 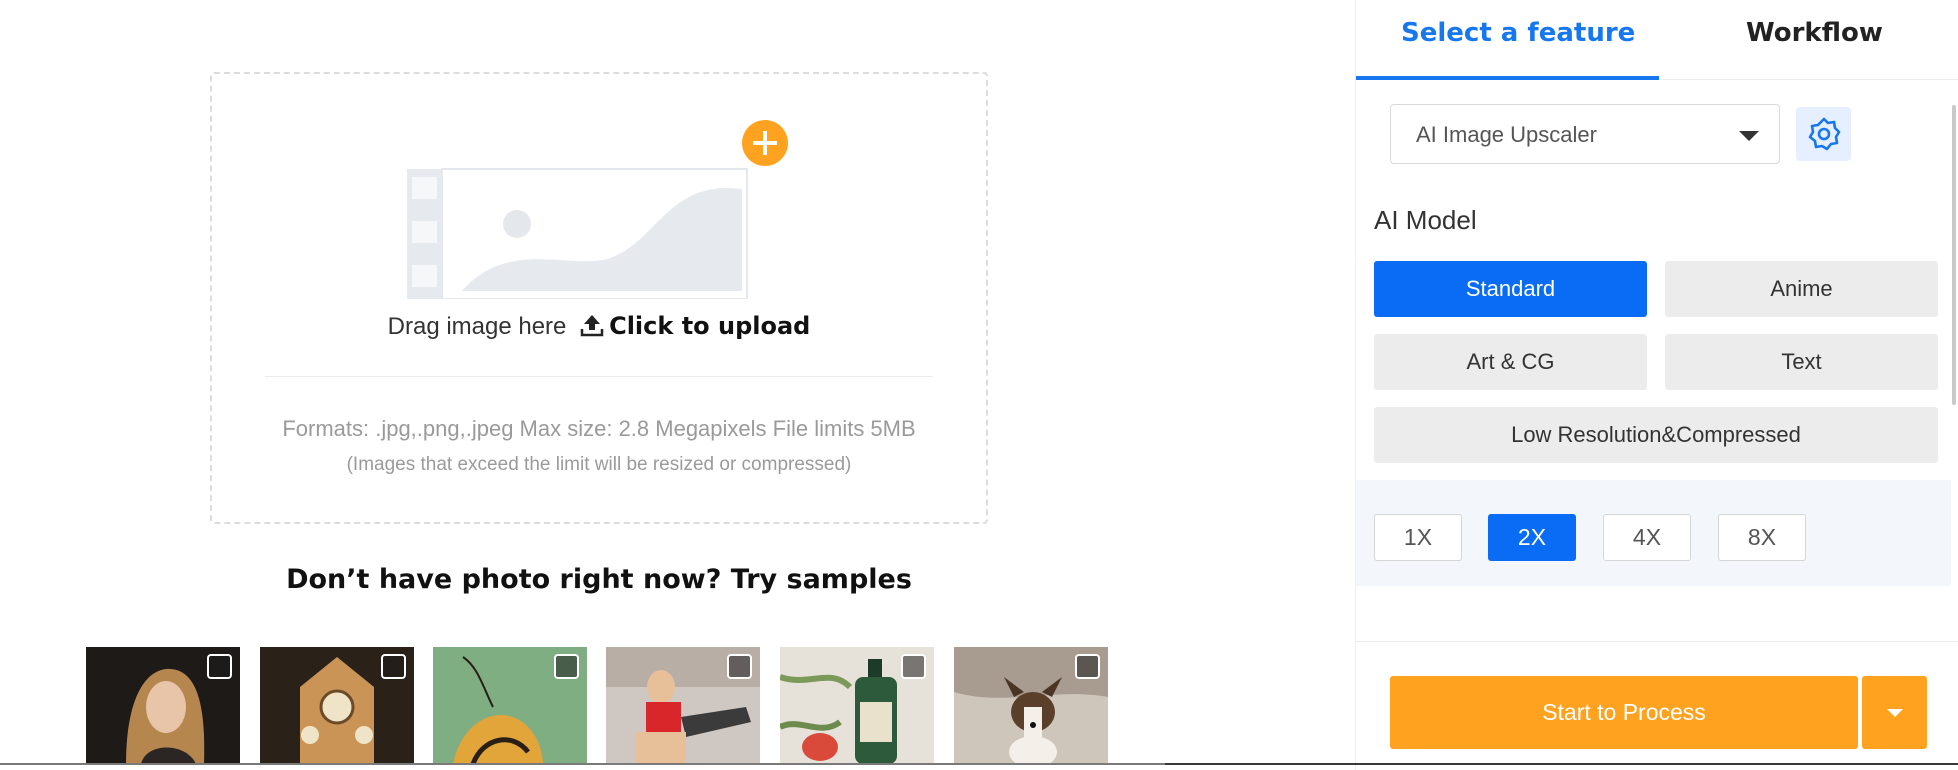 I want to click on settings-button, so click(x=1823, y=134).